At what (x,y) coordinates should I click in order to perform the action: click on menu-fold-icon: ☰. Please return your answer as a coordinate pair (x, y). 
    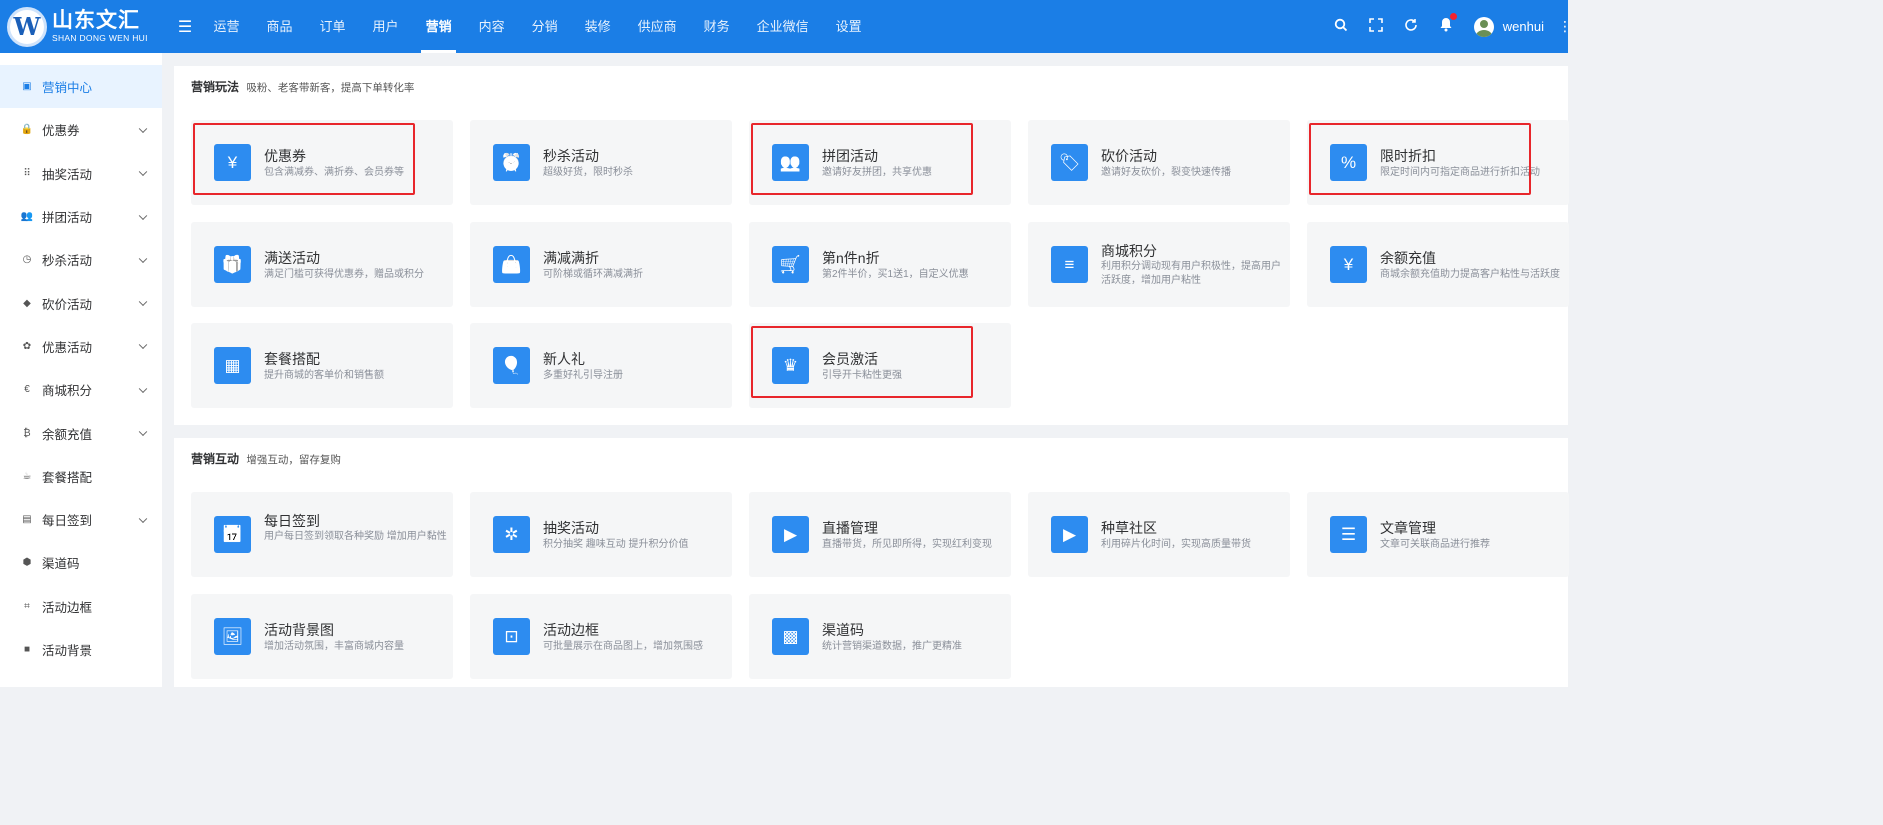
    Looking at the image, I should click on (185, 27).